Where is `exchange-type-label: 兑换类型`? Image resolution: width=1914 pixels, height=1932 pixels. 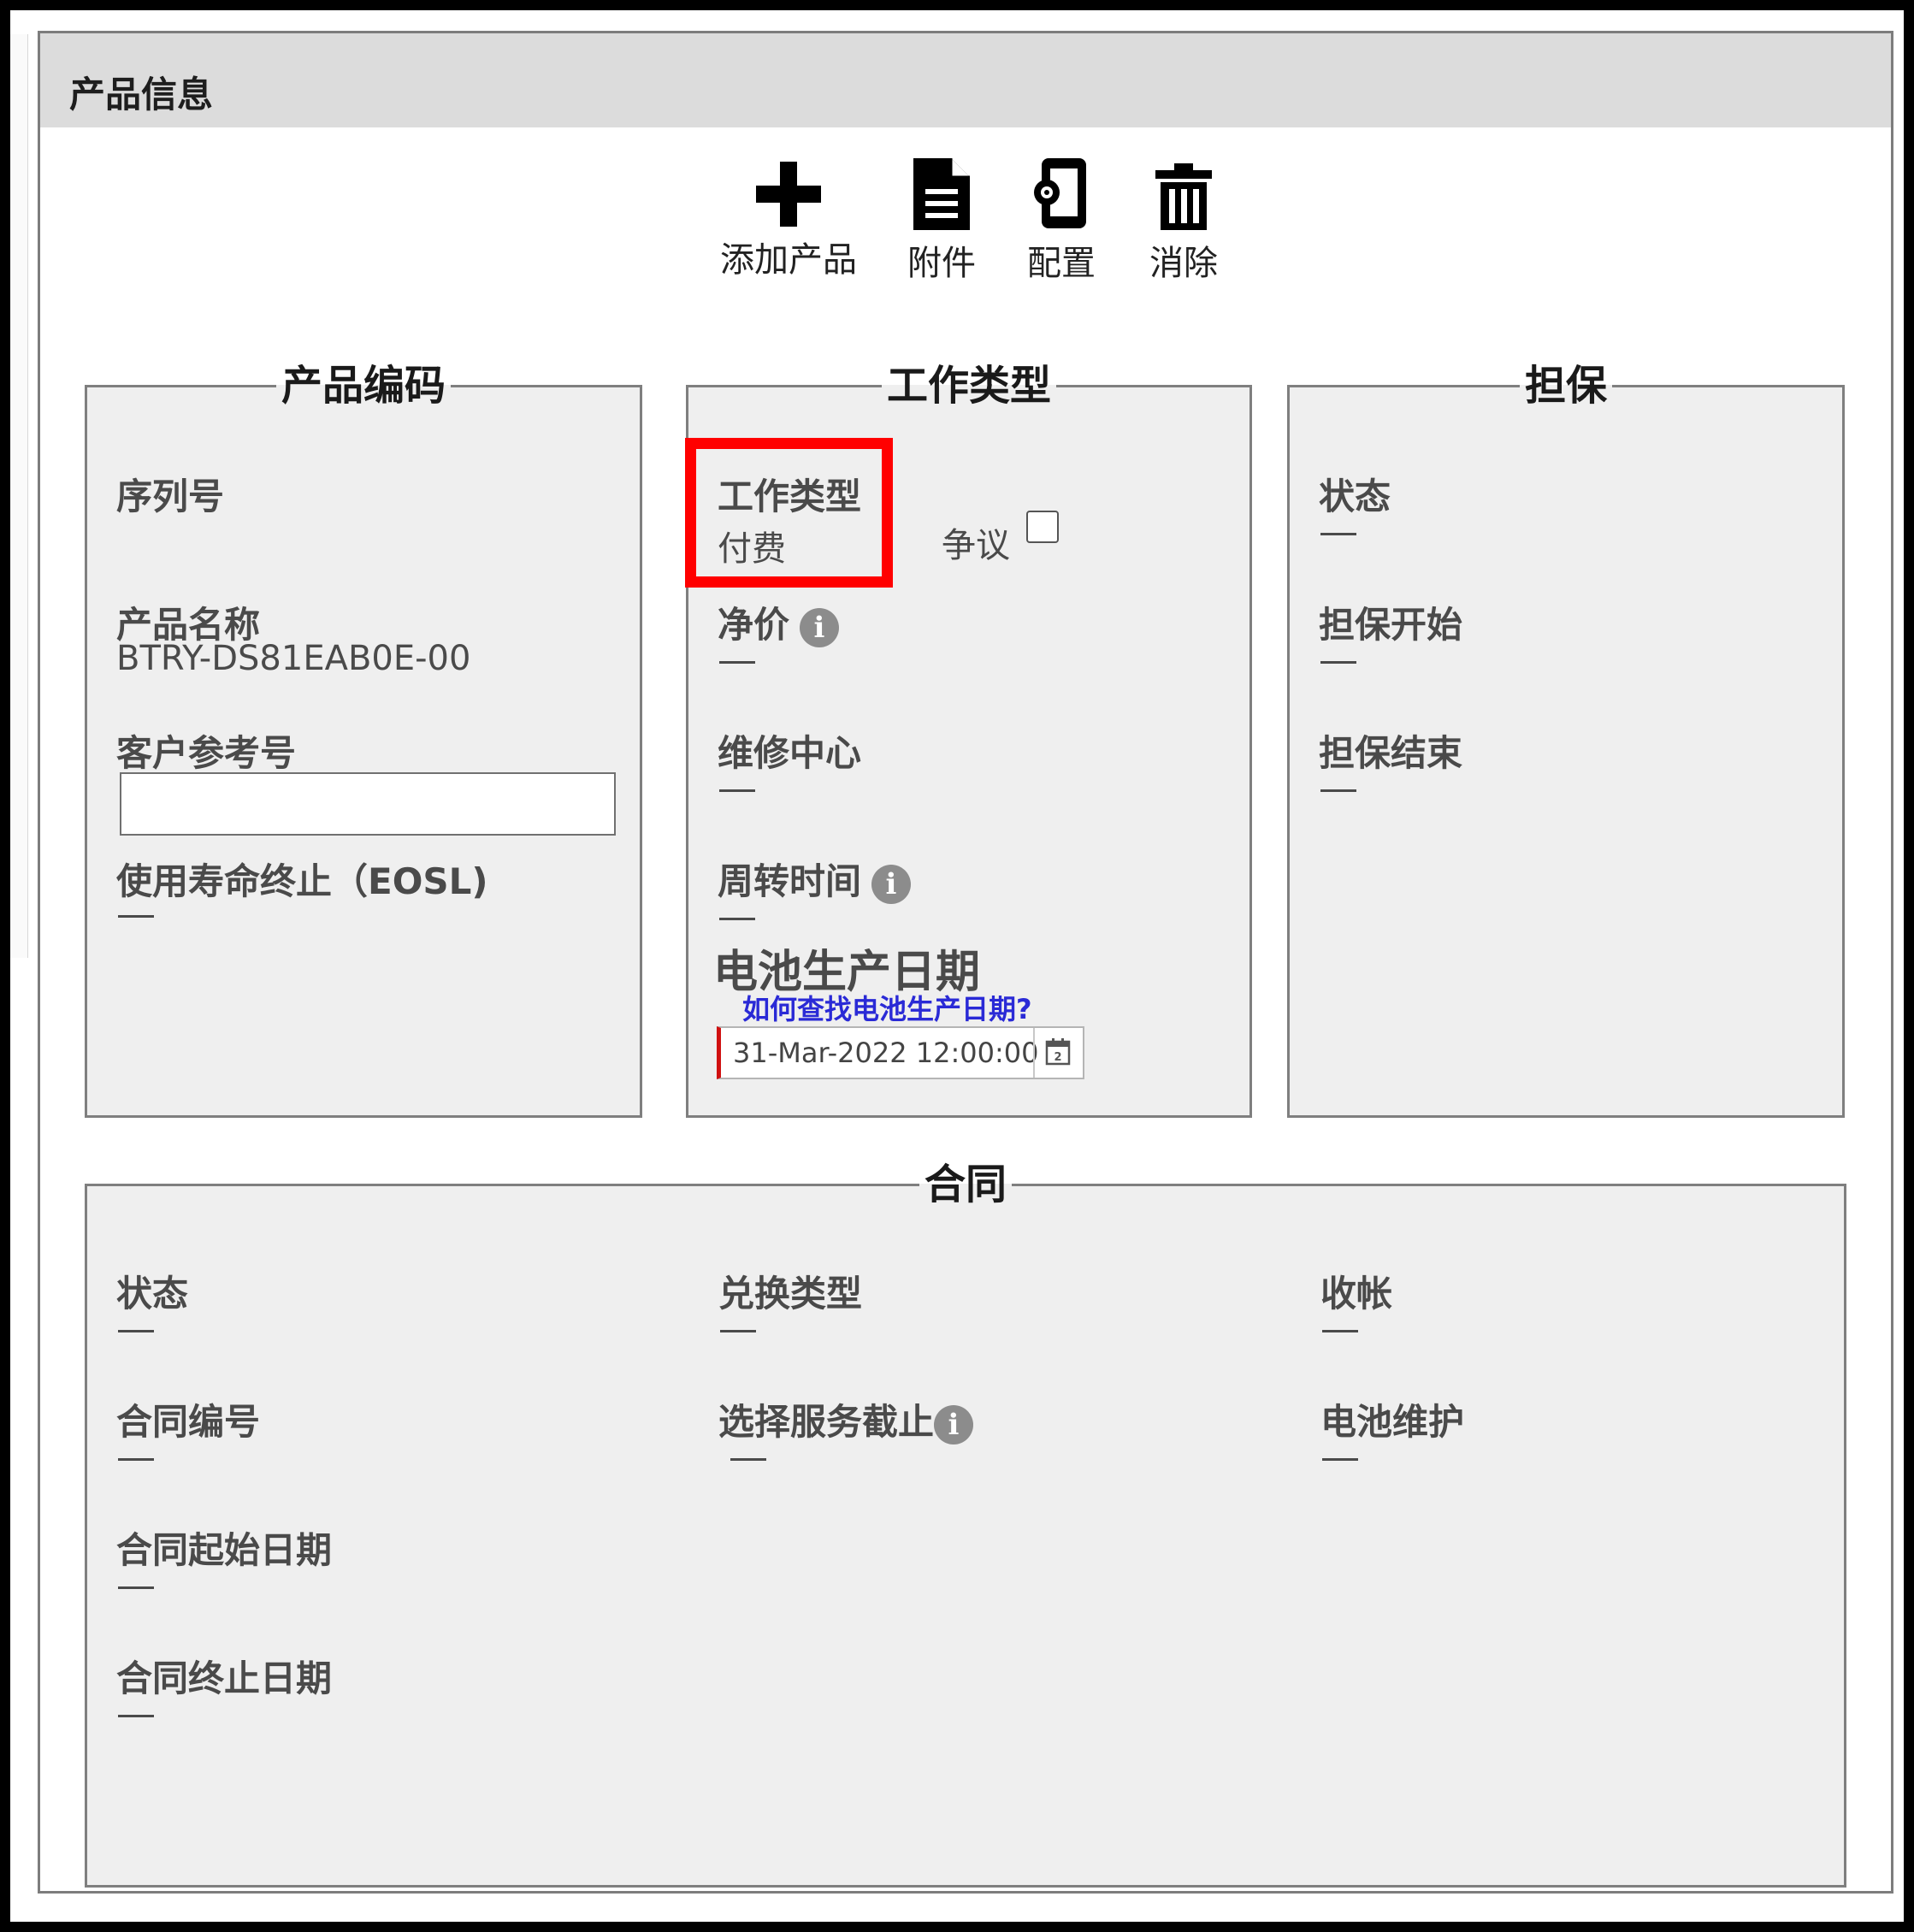 exchange-type-label: 兑换类型 is located at coordinates (790, 1294).